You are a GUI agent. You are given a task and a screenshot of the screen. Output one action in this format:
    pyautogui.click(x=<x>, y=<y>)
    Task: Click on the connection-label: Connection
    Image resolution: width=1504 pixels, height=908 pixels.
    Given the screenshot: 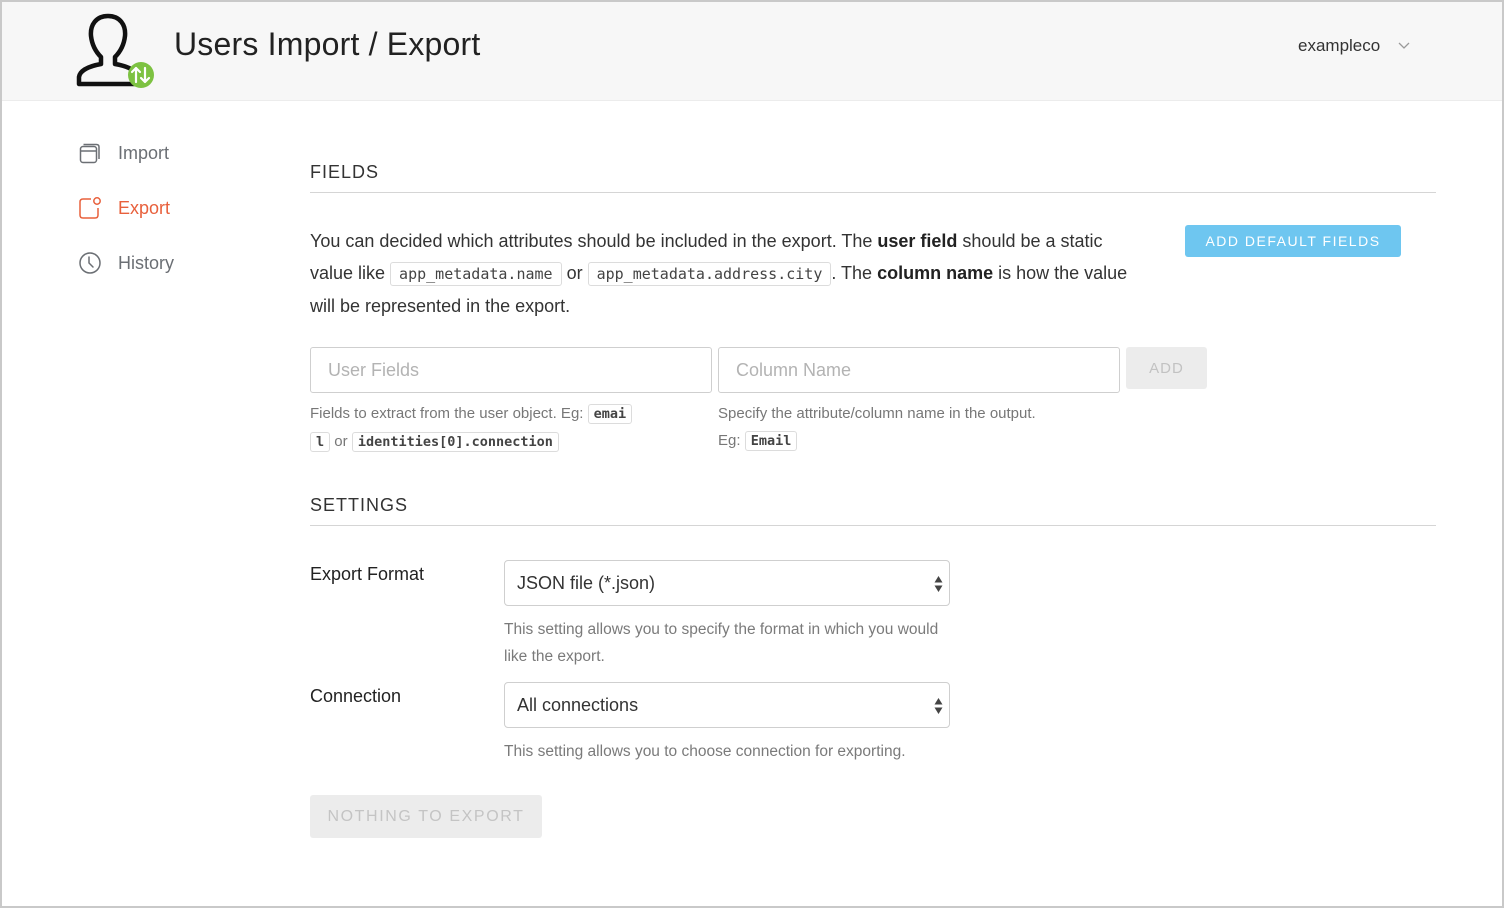 What is the action you would take?
    pyautogui.click(x=356, y=696)
    